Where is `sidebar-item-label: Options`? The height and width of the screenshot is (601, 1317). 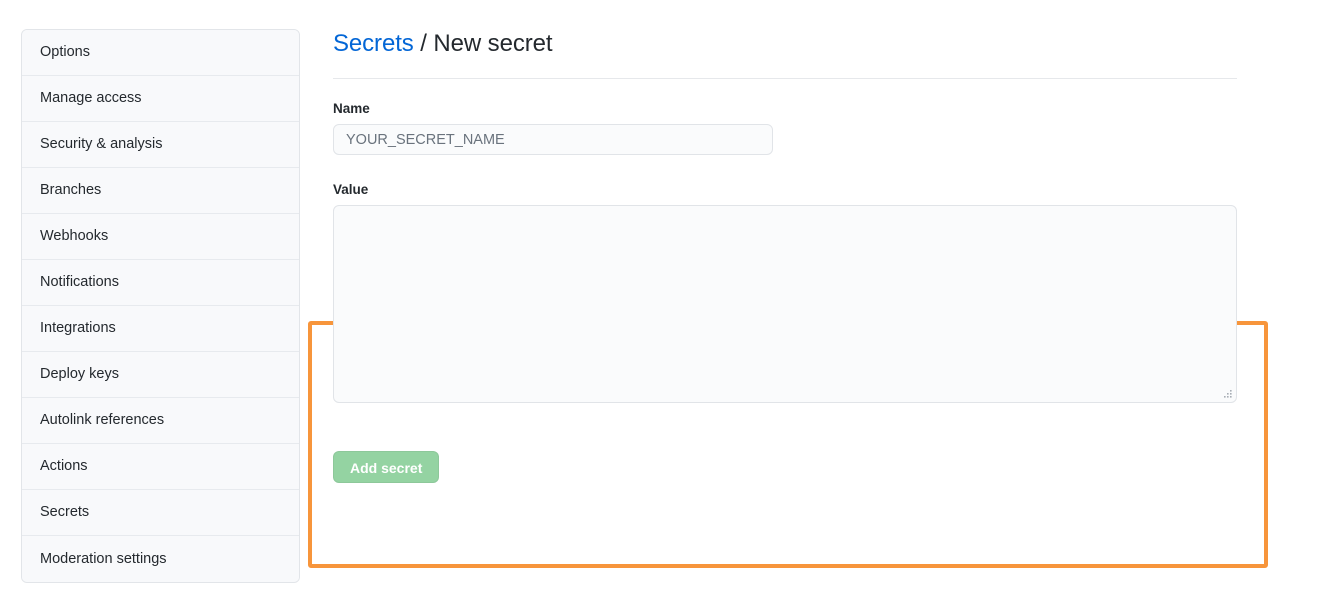
sidebar-item-label: Options is located at coordinates (65, 52).